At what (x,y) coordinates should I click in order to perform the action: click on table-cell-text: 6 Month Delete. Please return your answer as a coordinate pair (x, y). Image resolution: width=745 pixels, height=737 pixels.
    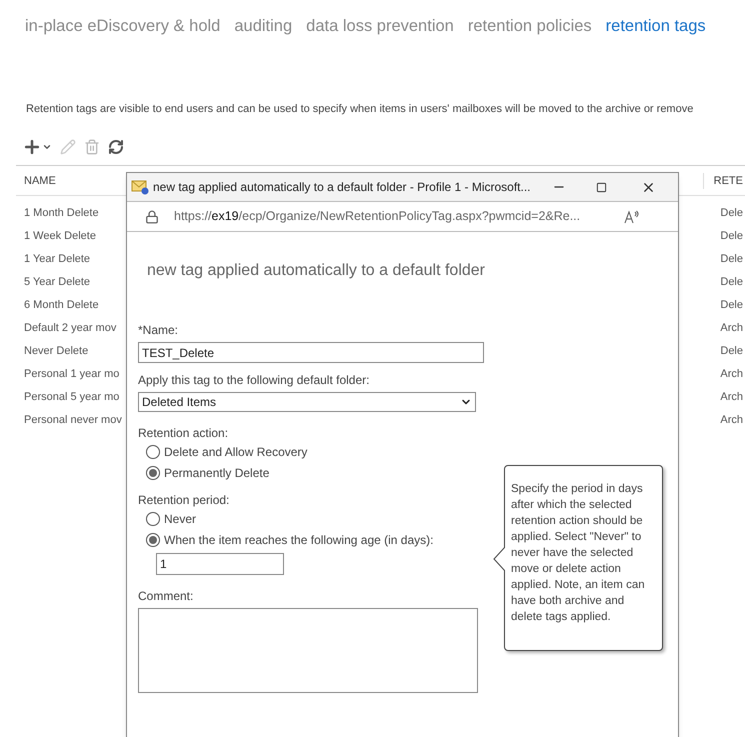
    Looking at the image, I should click on (61, 305).